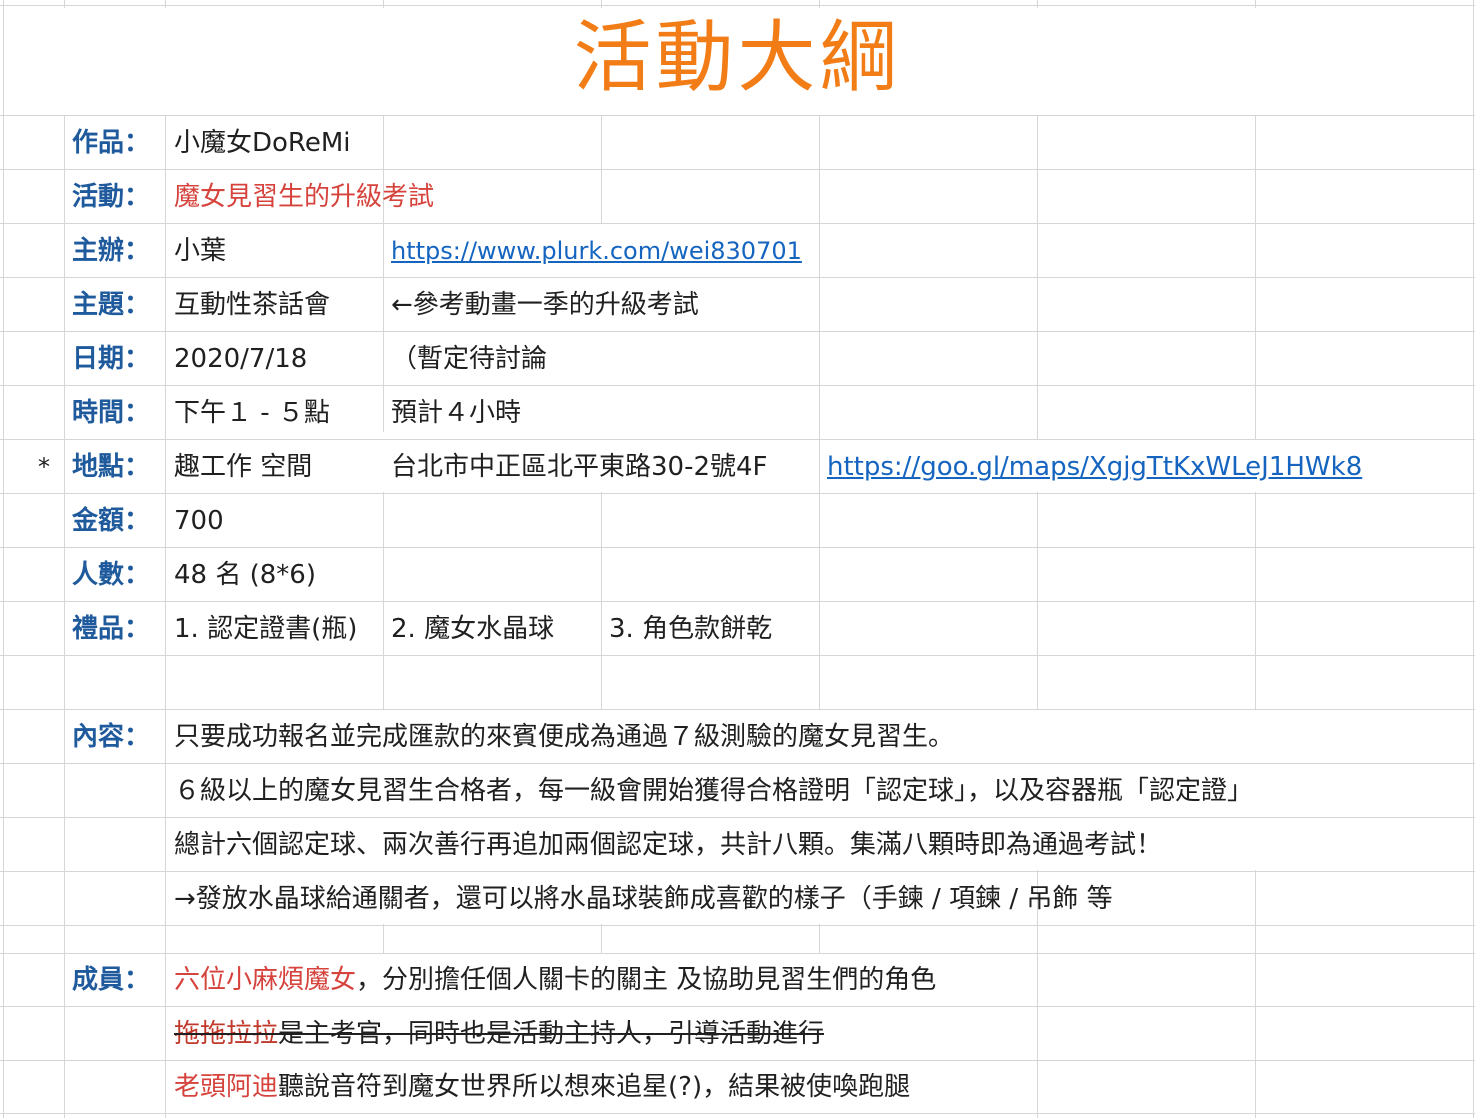  Describe the element at coordinates (551, 1034) in the screenshot. I see `members-line-2-text: 是主考官，同時也是活動主持人，引導活動進行` at that location.